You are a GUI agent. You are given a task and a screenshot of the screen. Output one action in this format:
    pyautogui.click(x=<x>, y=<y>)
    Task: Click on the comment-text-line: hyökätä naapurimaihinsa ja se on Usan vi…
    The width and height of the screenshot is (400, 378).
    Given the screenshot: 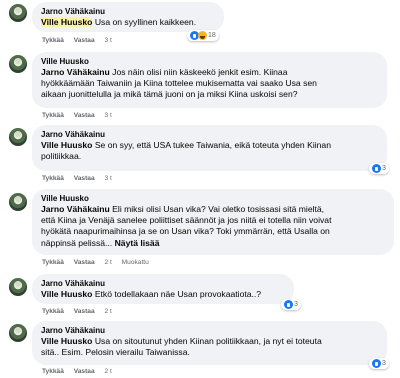 What is the action you would take?
    pyautogui.click(x=185, y=231)
    